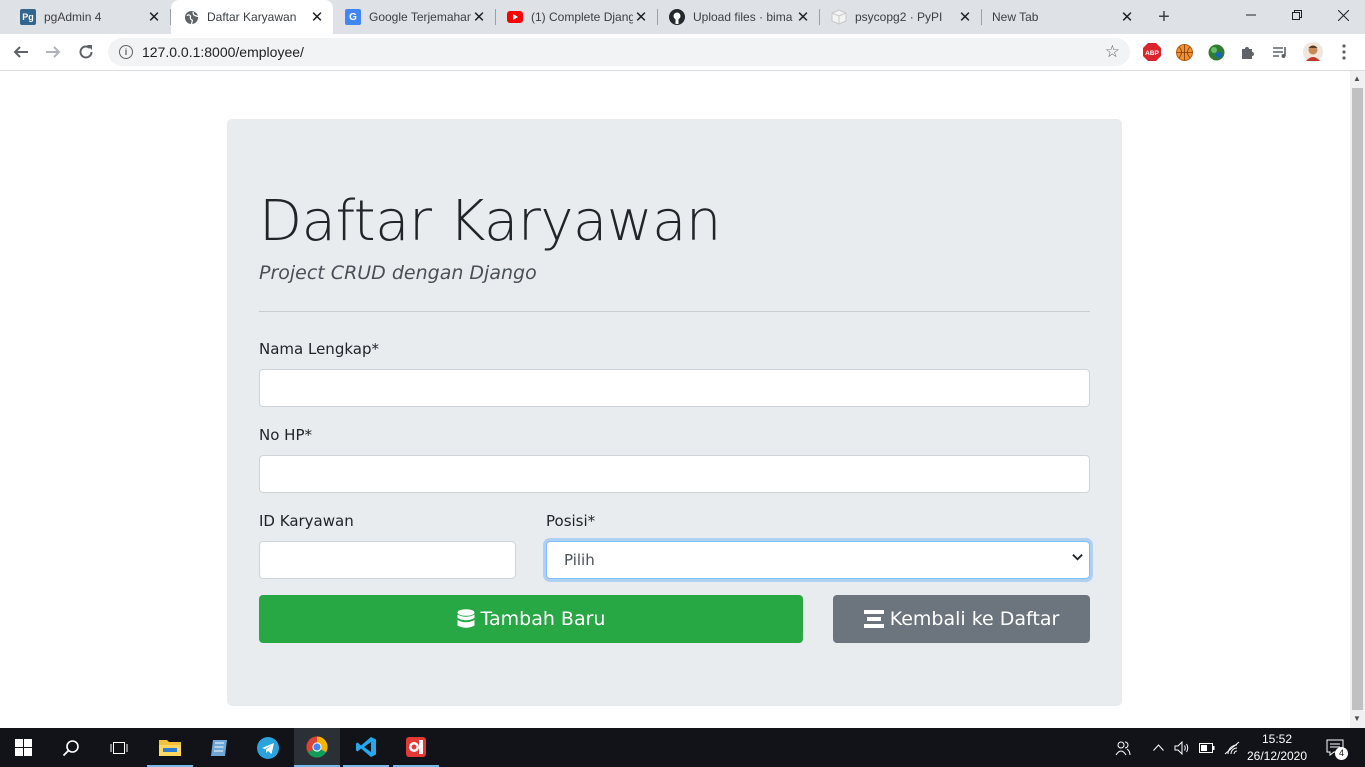  What do you see at coordinates (839, 17) in the screenshot?
I see `pypi-icon` at bounding box center [839, 17].